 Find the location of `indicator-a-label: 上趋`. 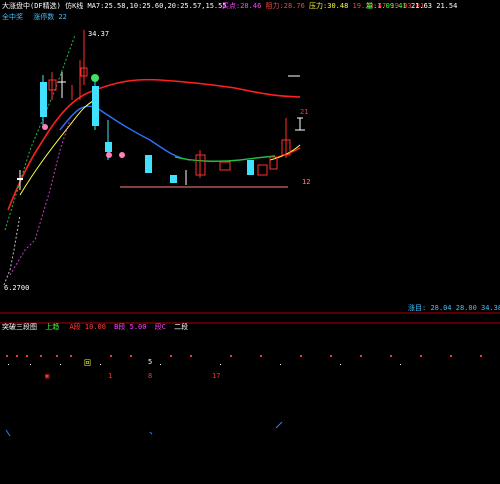

indicator-a-label: 上趋 is located at coordinates (52, 327).